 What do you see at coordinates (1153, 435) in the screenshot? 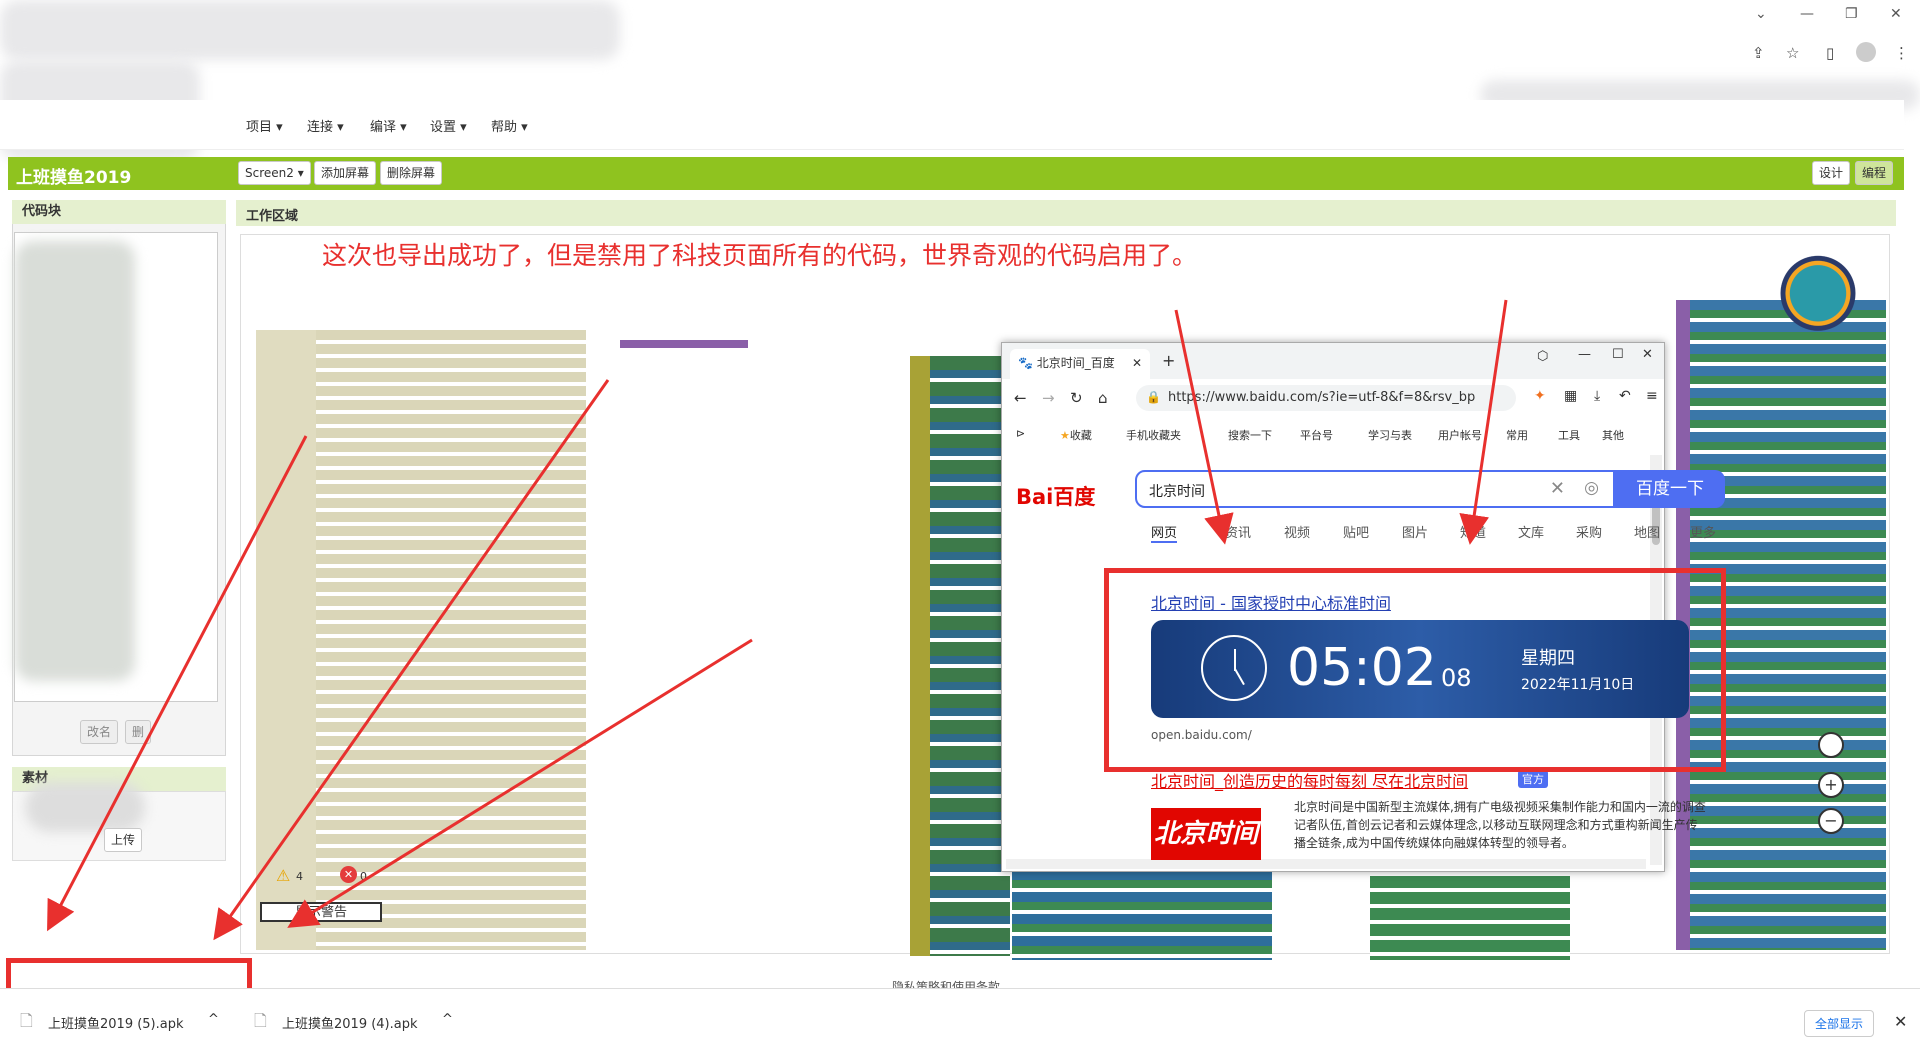
I see `bookmark-1: 手机收藏夹` at bounding box center [1153, 435].